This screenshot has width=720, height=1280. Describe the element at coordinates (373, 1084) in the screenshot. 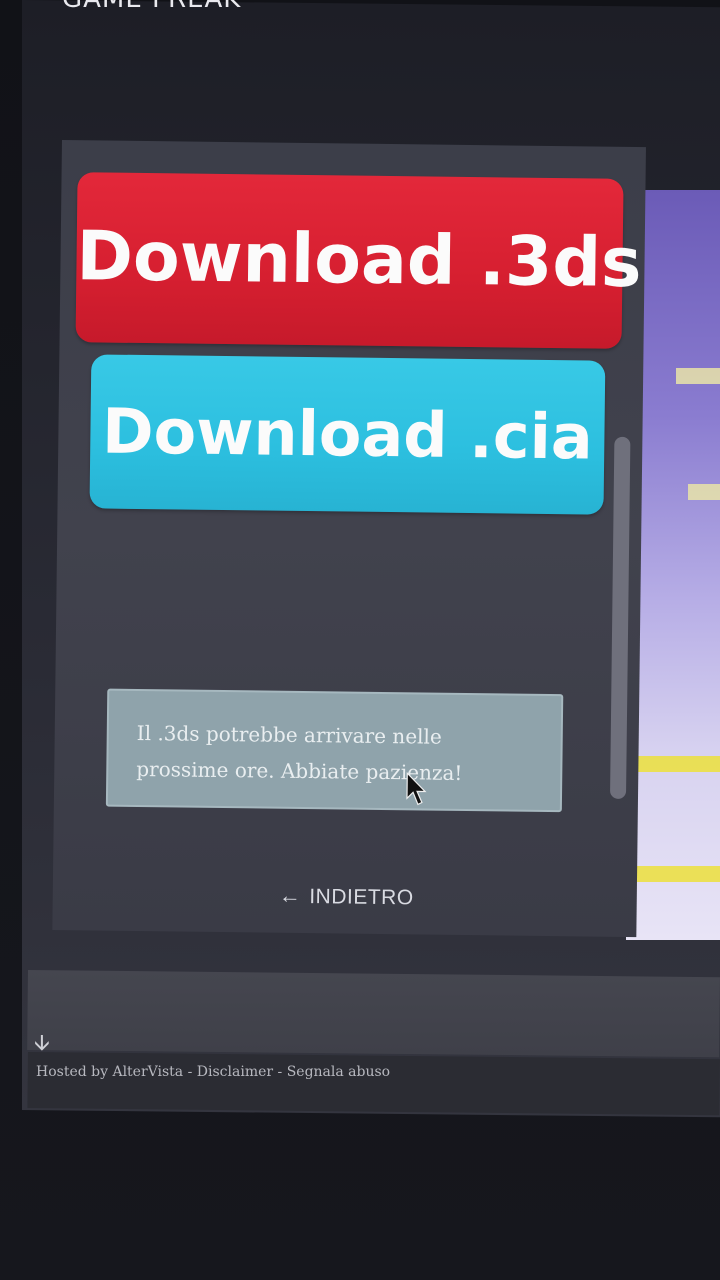

I see `footer-strip` at that location.